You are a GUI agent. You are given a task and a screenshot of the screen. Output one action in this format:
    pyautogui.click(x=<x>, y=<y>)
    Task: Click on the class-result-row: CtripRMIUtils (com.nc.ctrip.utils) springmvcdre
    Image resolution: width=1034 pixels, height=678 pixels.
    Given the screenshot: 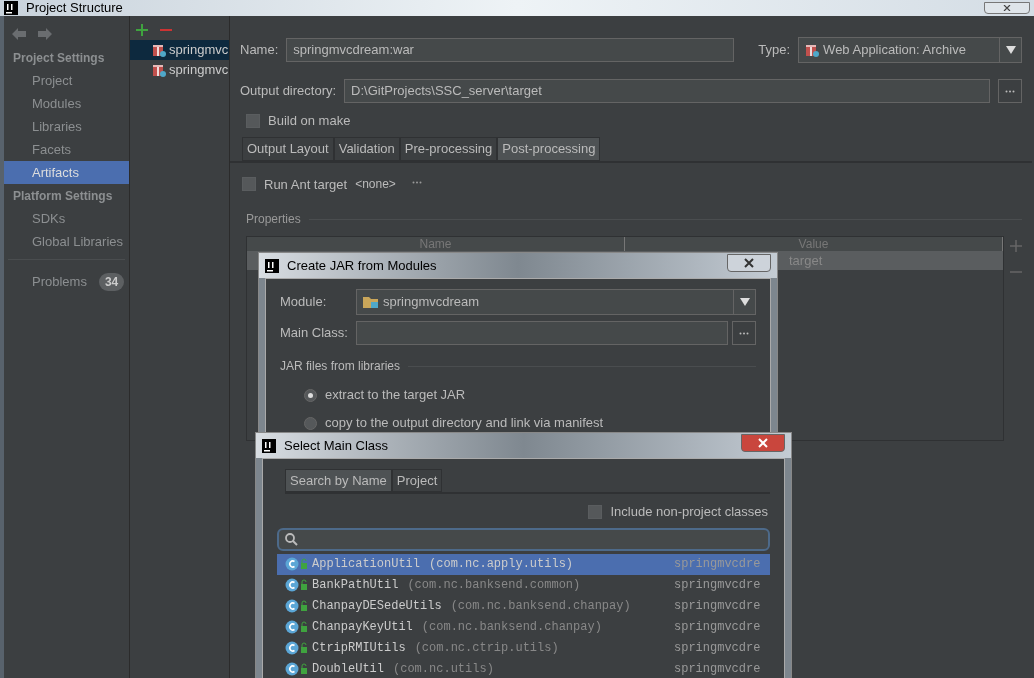 What is the action you would take?
    pyautogui.click(x=523, y=648)
    